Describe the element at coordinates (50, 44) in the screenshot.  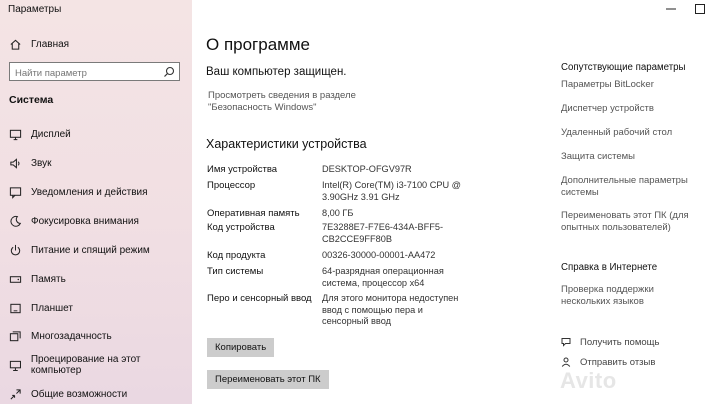
I see `sidebar-item-label: Главная` at that location.